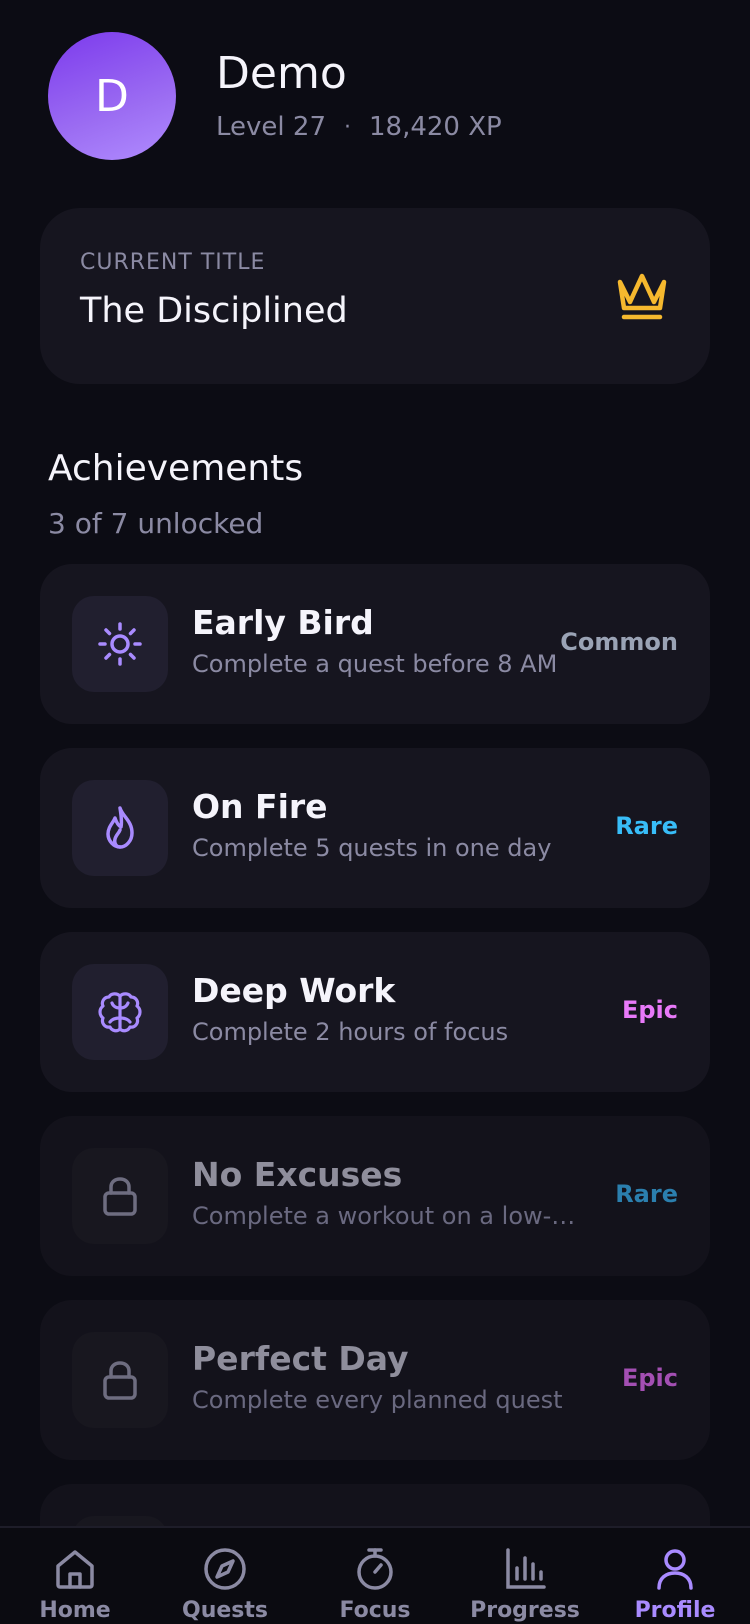 This screenshot has height=1624, width=750. I want to click on current-title-card: CURRENT TITLE The Disciplined, so click(375, 296).